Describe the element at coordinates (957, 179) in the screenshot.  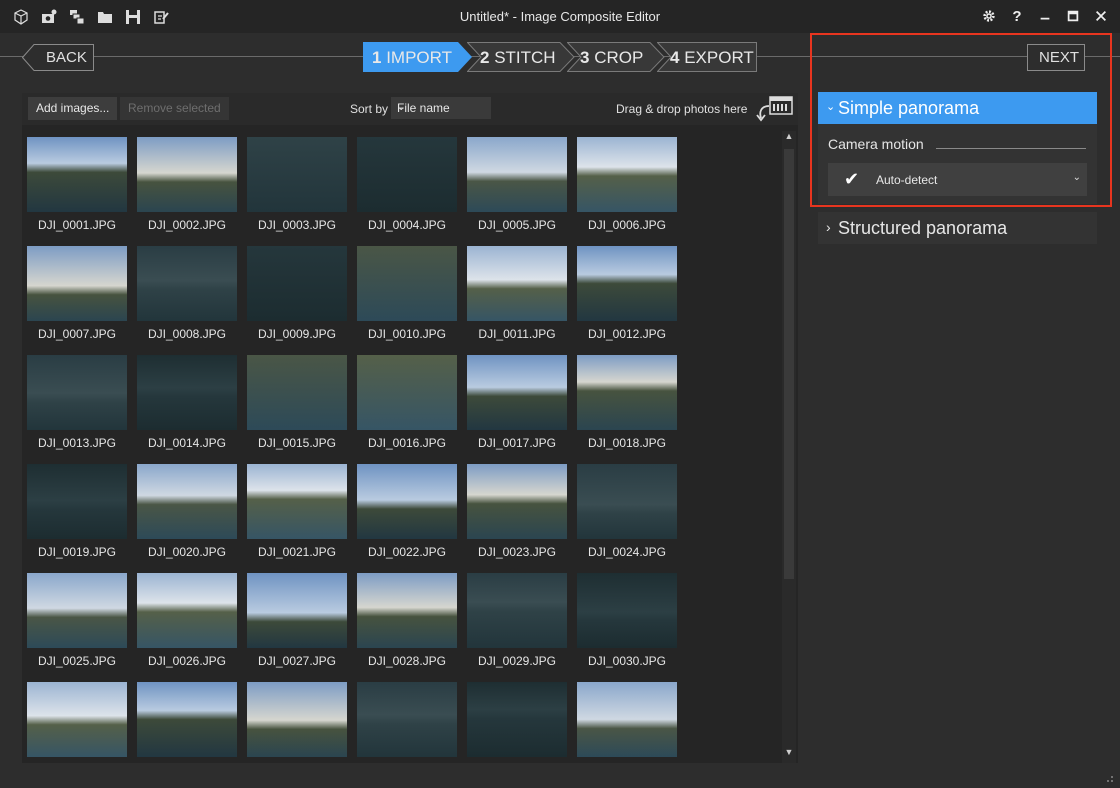
I see `camera-motion-select: ✔ Auto-detect ⌄` at that location.